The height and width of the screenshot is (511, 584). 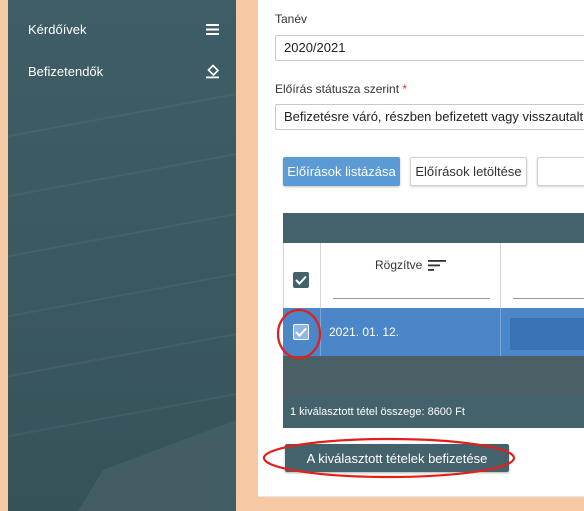 What do you see at coordinates (433, 376) in the screenshot?
I see `grid-footer` at bounding box center [433, 376].